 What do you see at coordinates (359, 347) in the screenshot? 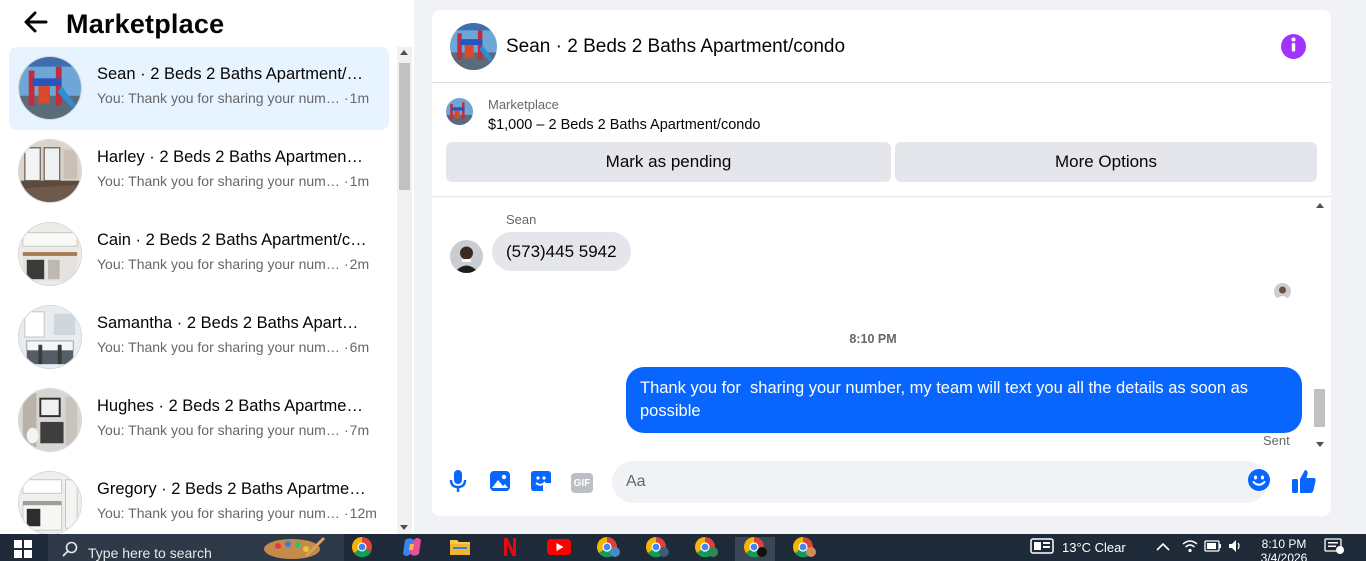
I see `preview-time: 6m` at bounding box center [359, 347].